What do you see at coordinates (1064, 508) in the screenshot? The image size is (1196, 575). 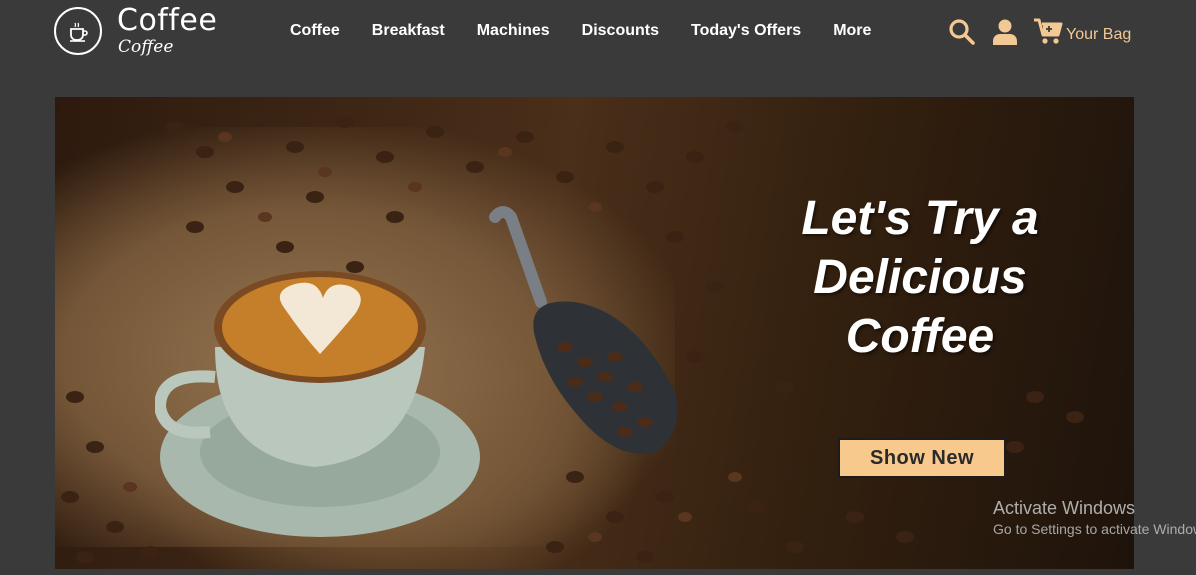 I see `watermark-title: Activate Windows` at bounding box center [1064, 508].